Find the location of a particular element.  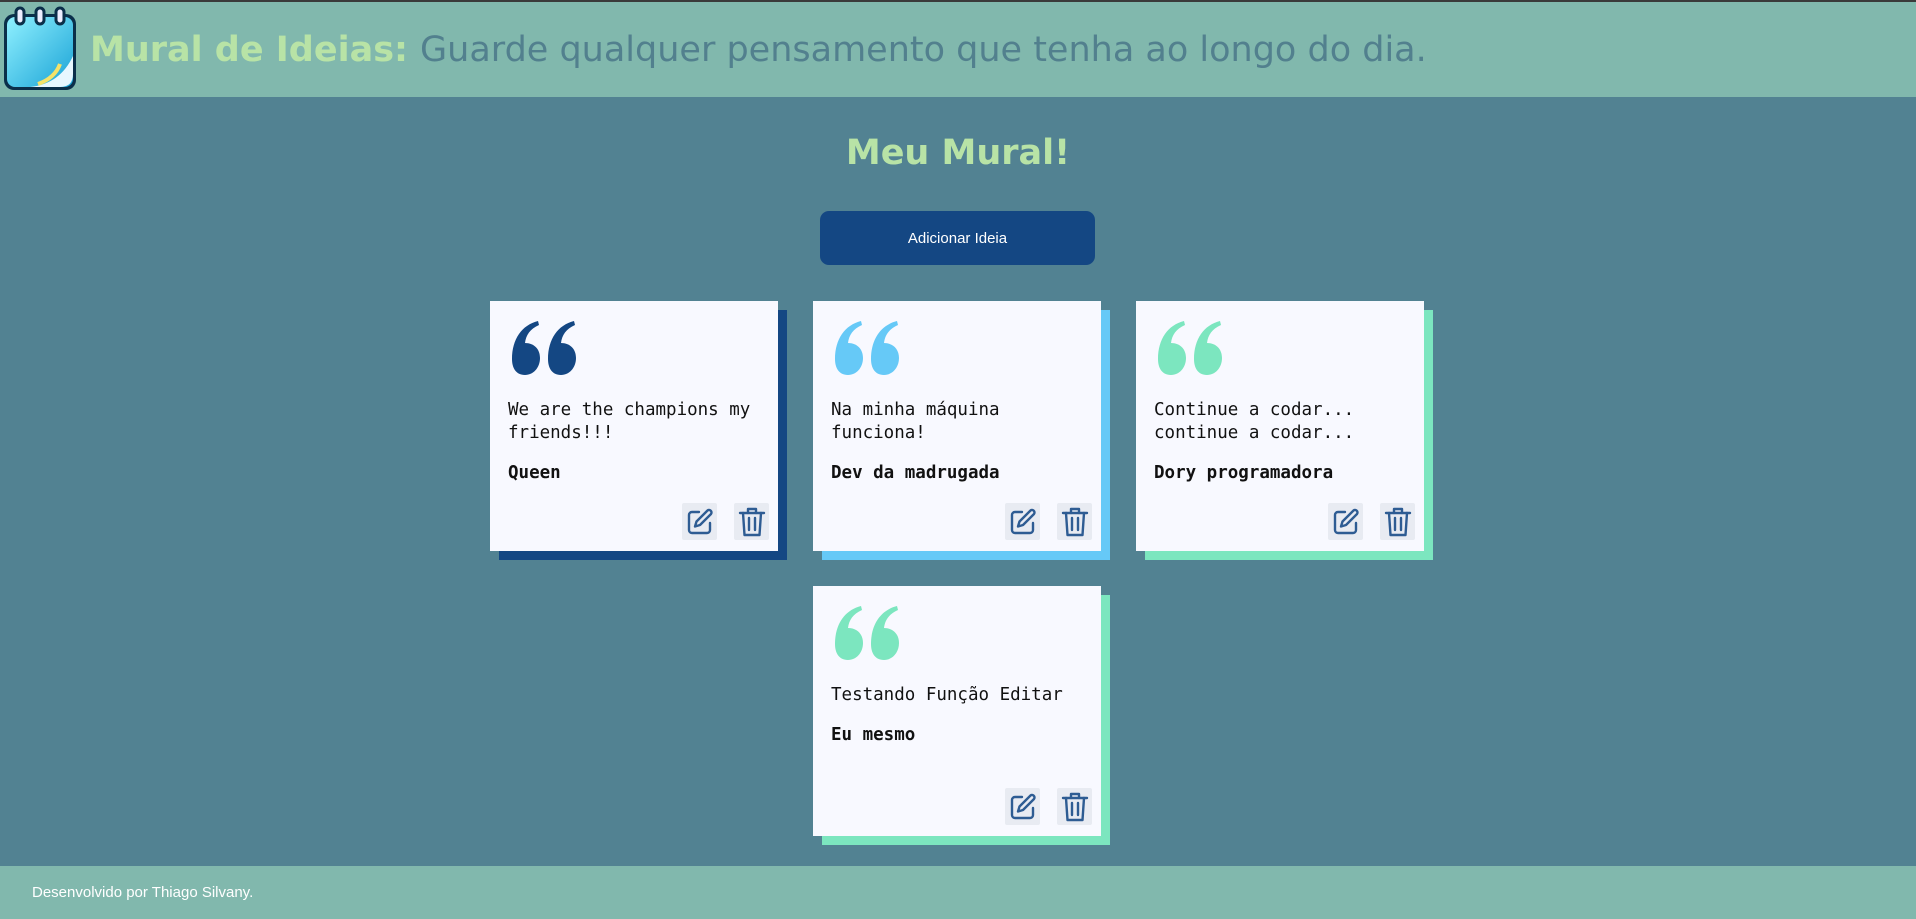

page-footer: Desenvolvido por Thiago Silvany. is located at coordinates (958, 892).